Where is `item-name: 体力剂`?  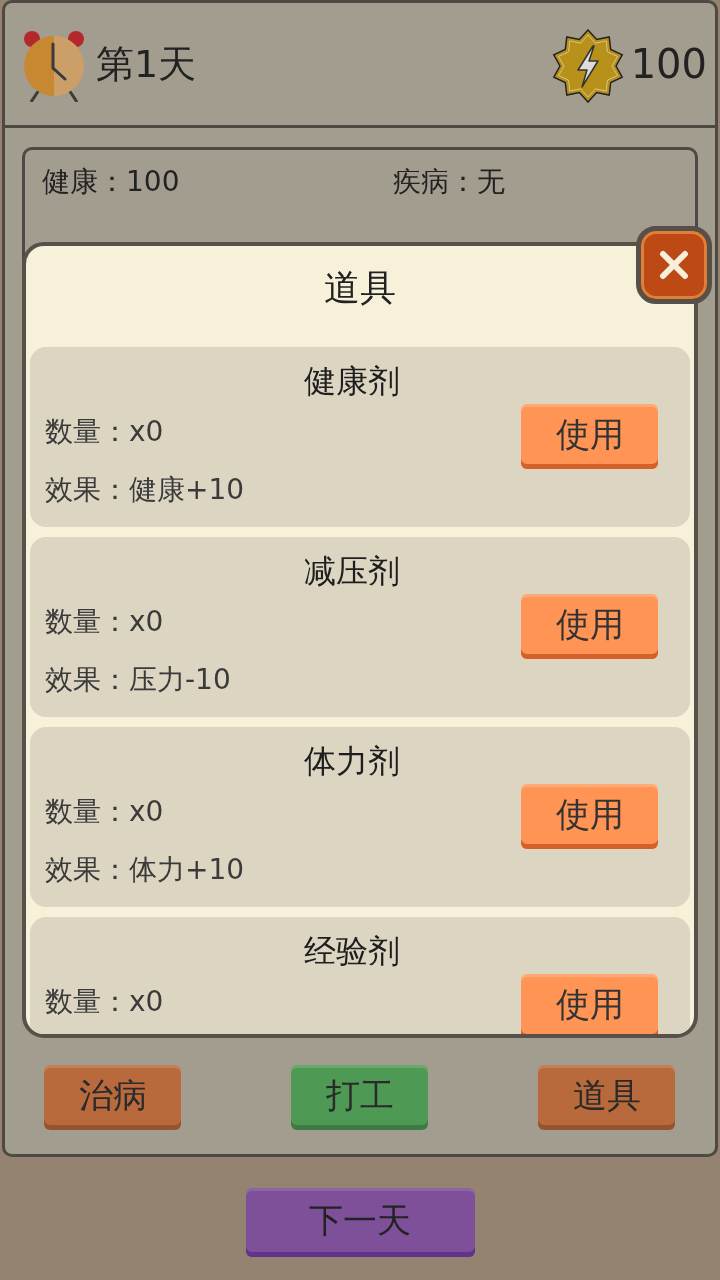
item-name: 体力剂 is located at coordinates (351, 761).